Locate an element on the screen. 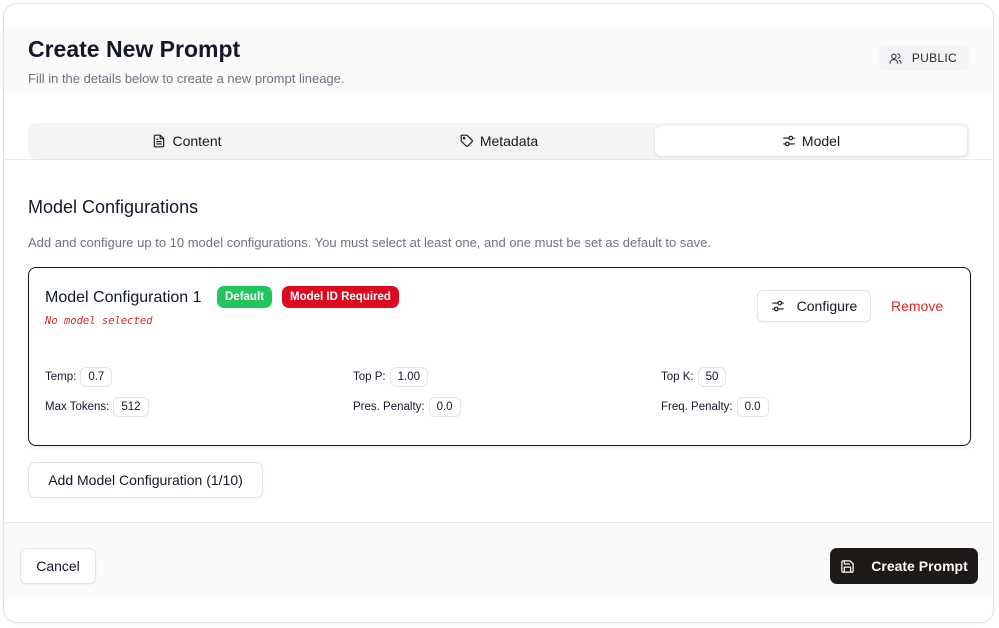 This screenshot has height=628, width=999. param-max-tokens-label: Max Tokens: is located at coordinates (77, 407).